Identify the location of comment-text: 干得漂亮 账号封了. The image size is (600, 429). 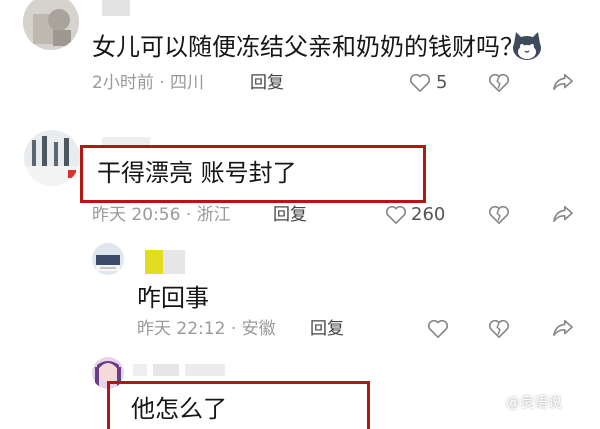
(197, 173).